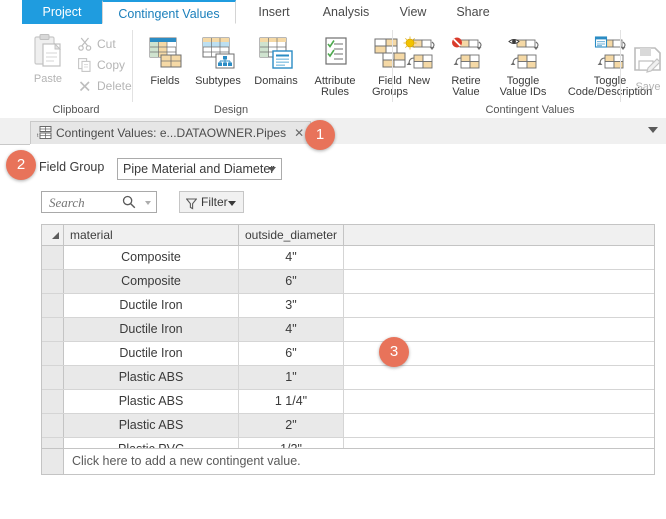  I want to click on cell-outside-diameter: 2", so click(291, 425).